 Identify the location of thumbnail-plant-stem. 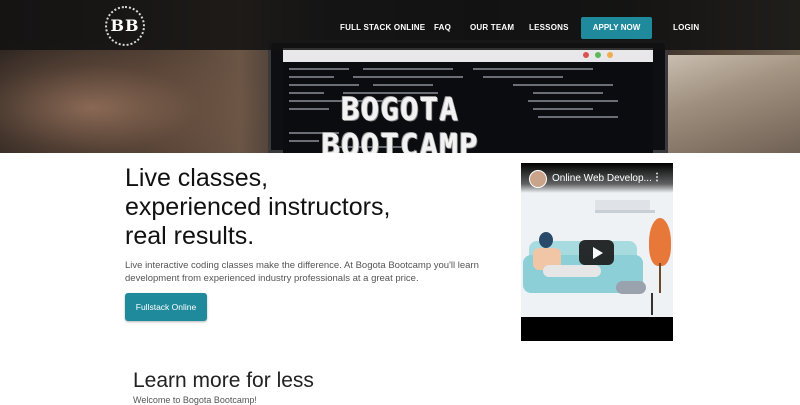
(660, 278).